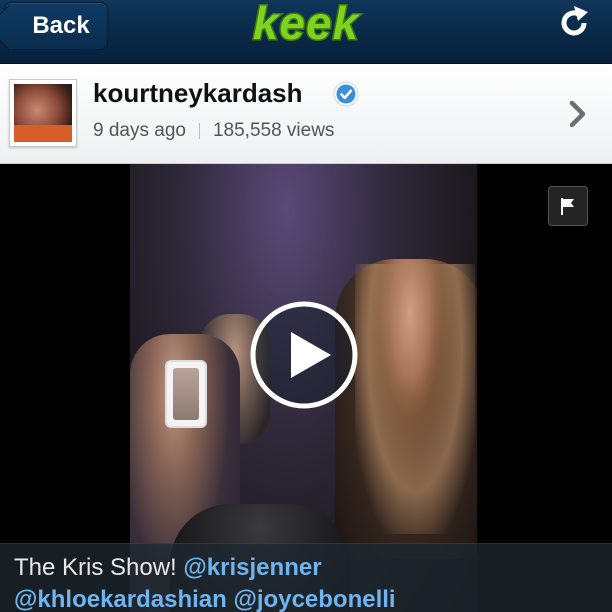 The height and width of the screenshot is (612, 612). Describe the element at coordinates (198, 93) in the screenshot. I see `username: kourtneykardash` at that location.